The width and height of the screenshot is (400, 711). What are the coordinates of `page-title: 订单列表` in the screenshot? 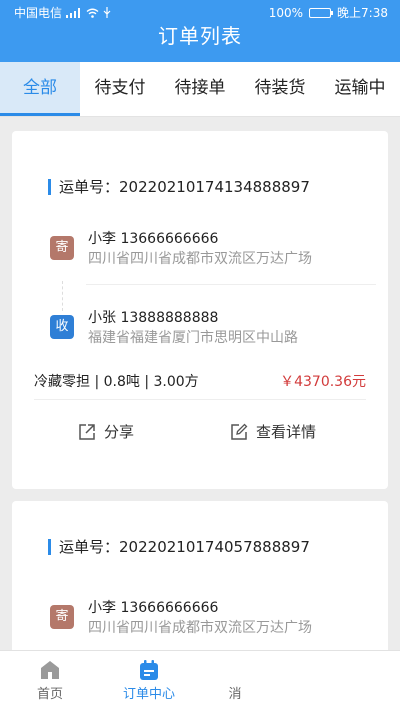 It's located at (200, 36).